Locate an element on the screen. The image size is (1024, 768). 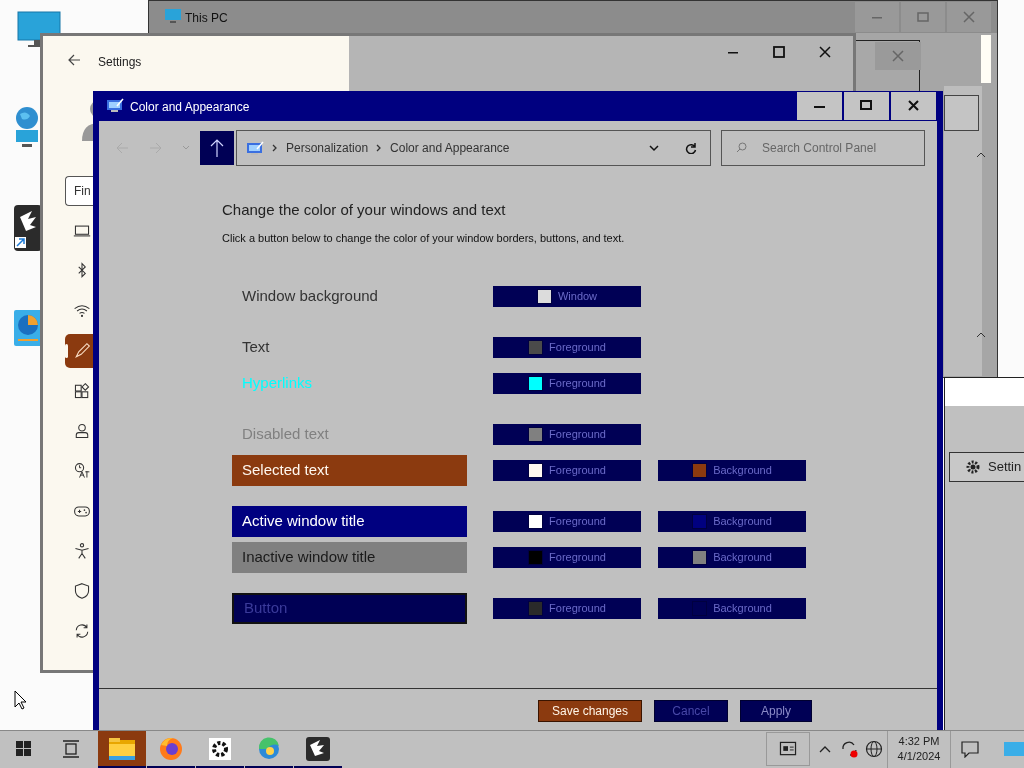
breadcrumb-item: Color and Appearance is located at coordinates (450, 148).